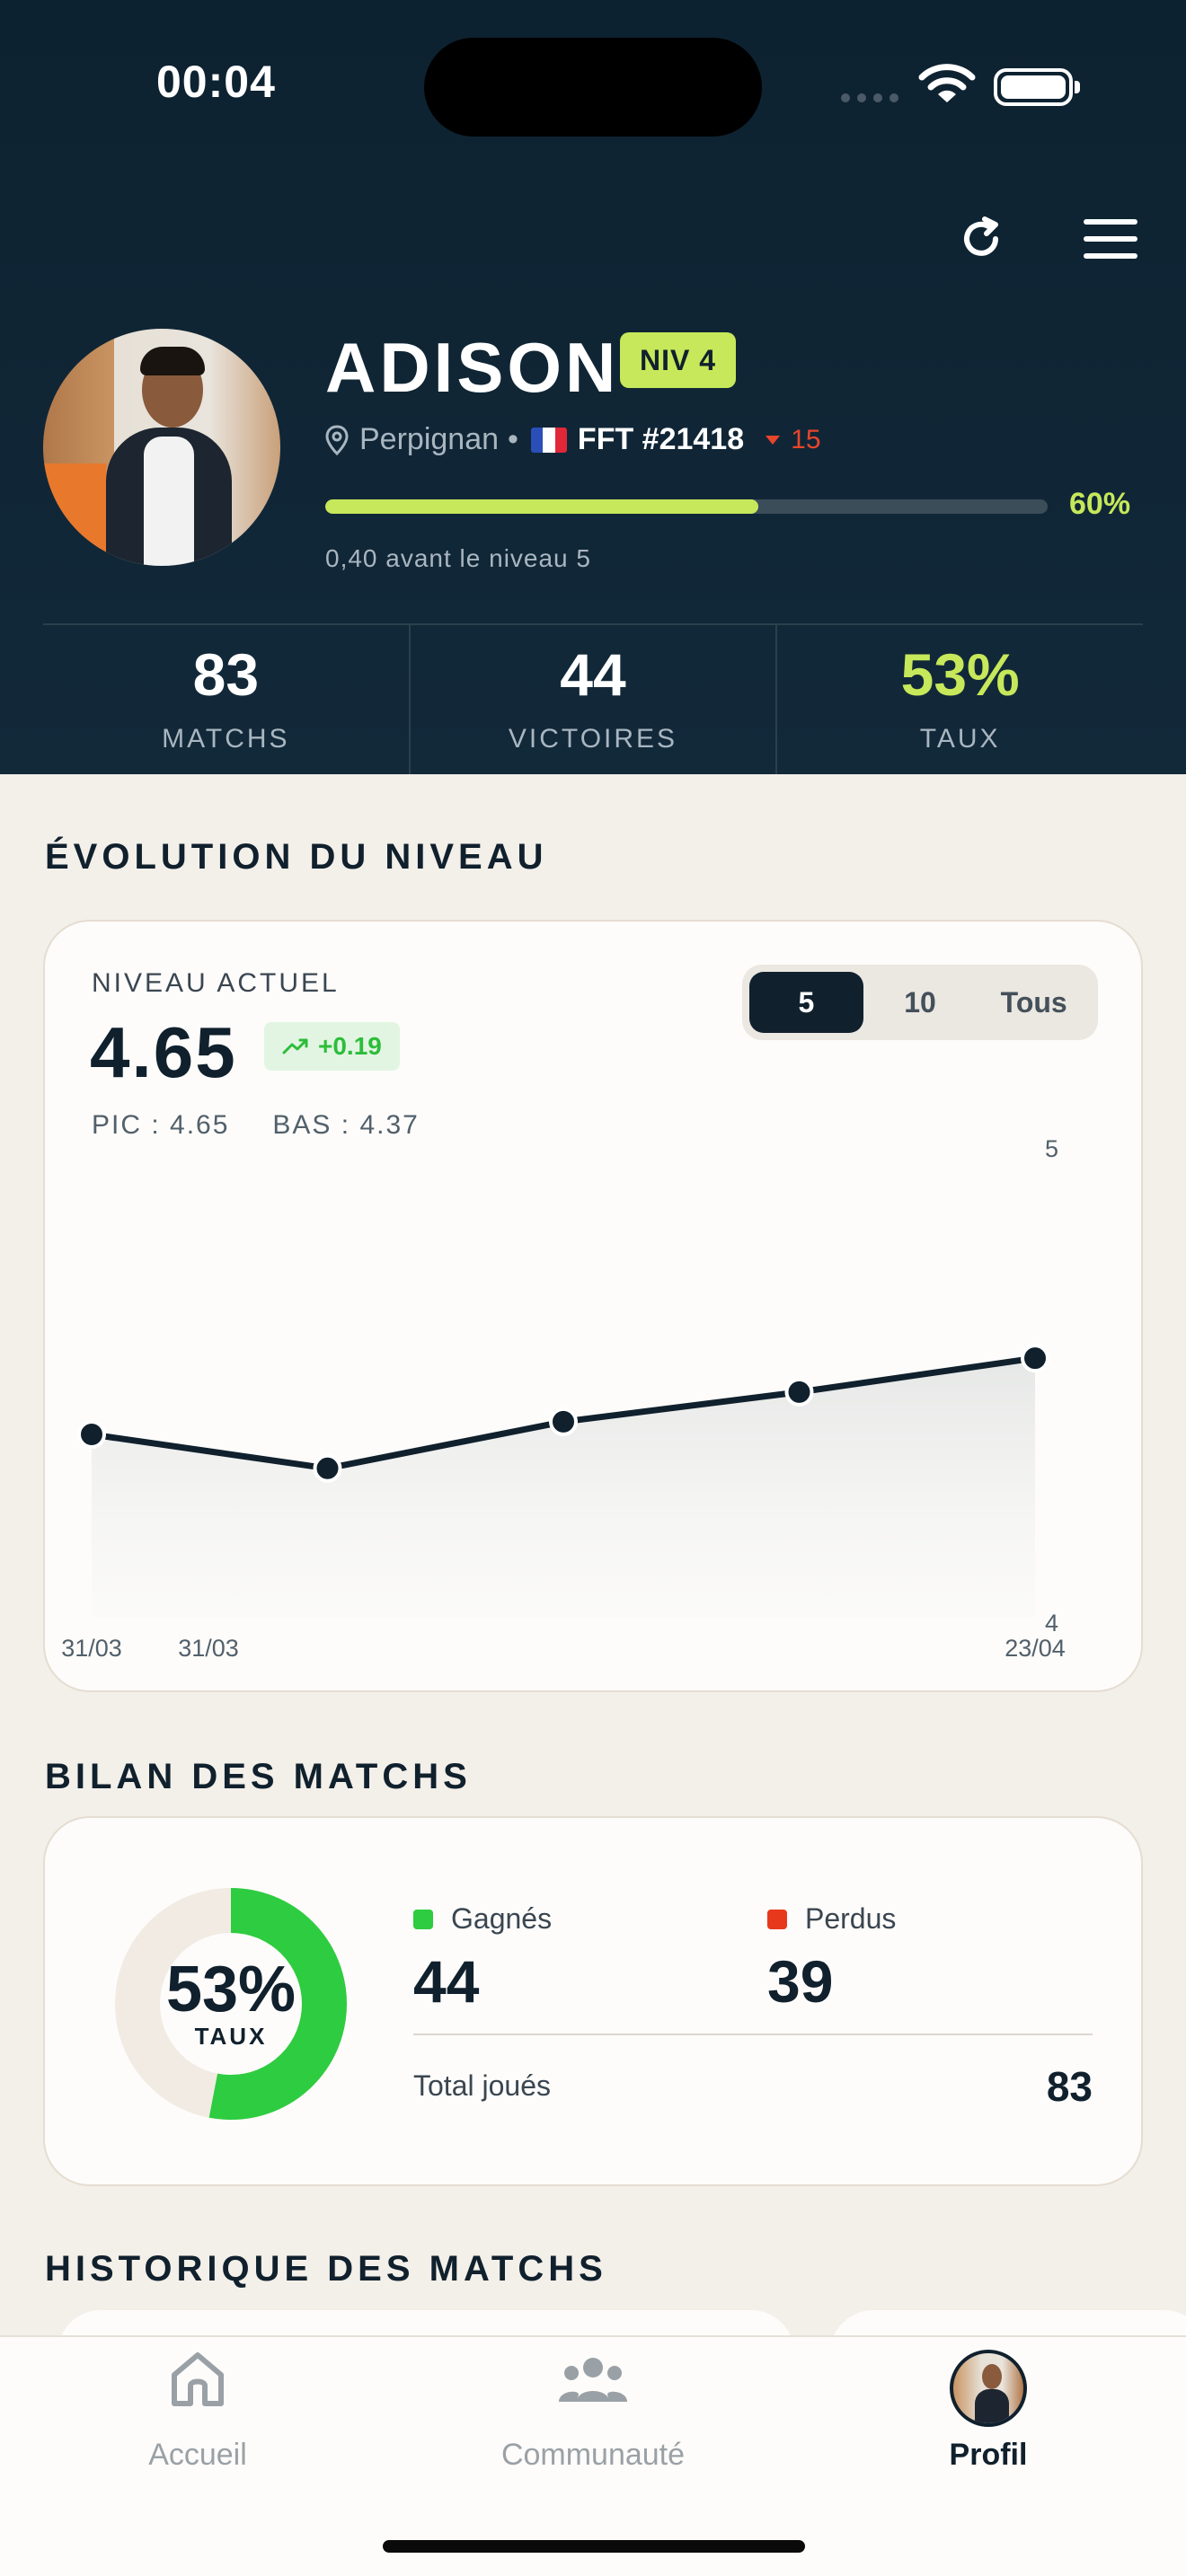 This screenshot has width=1186, height=2576. I want to click on stat-label: VICTOIRES, so click(593, 739).